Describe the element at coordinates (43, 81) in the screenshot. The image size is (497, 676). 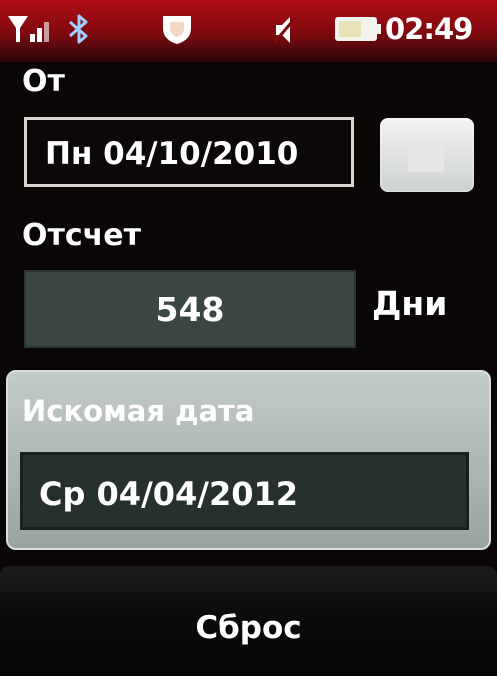
I see `from-label: От` at that location.